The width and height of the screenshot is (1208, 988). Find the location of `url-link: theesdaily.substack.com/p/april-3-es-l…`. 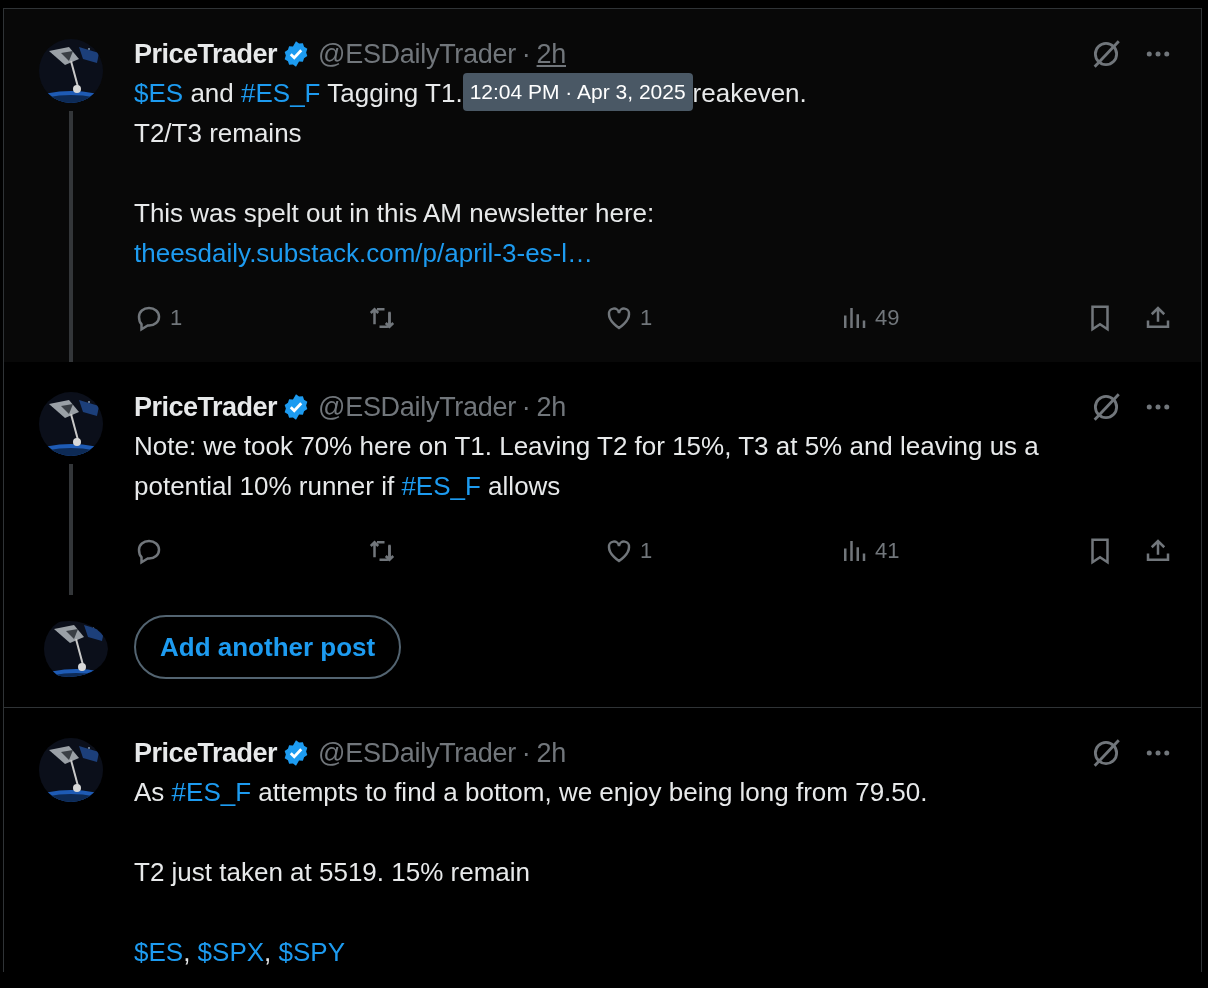

url-link: theesdaily.substack.com/p/april-3-es-l… is located at coordinates (364, 253).